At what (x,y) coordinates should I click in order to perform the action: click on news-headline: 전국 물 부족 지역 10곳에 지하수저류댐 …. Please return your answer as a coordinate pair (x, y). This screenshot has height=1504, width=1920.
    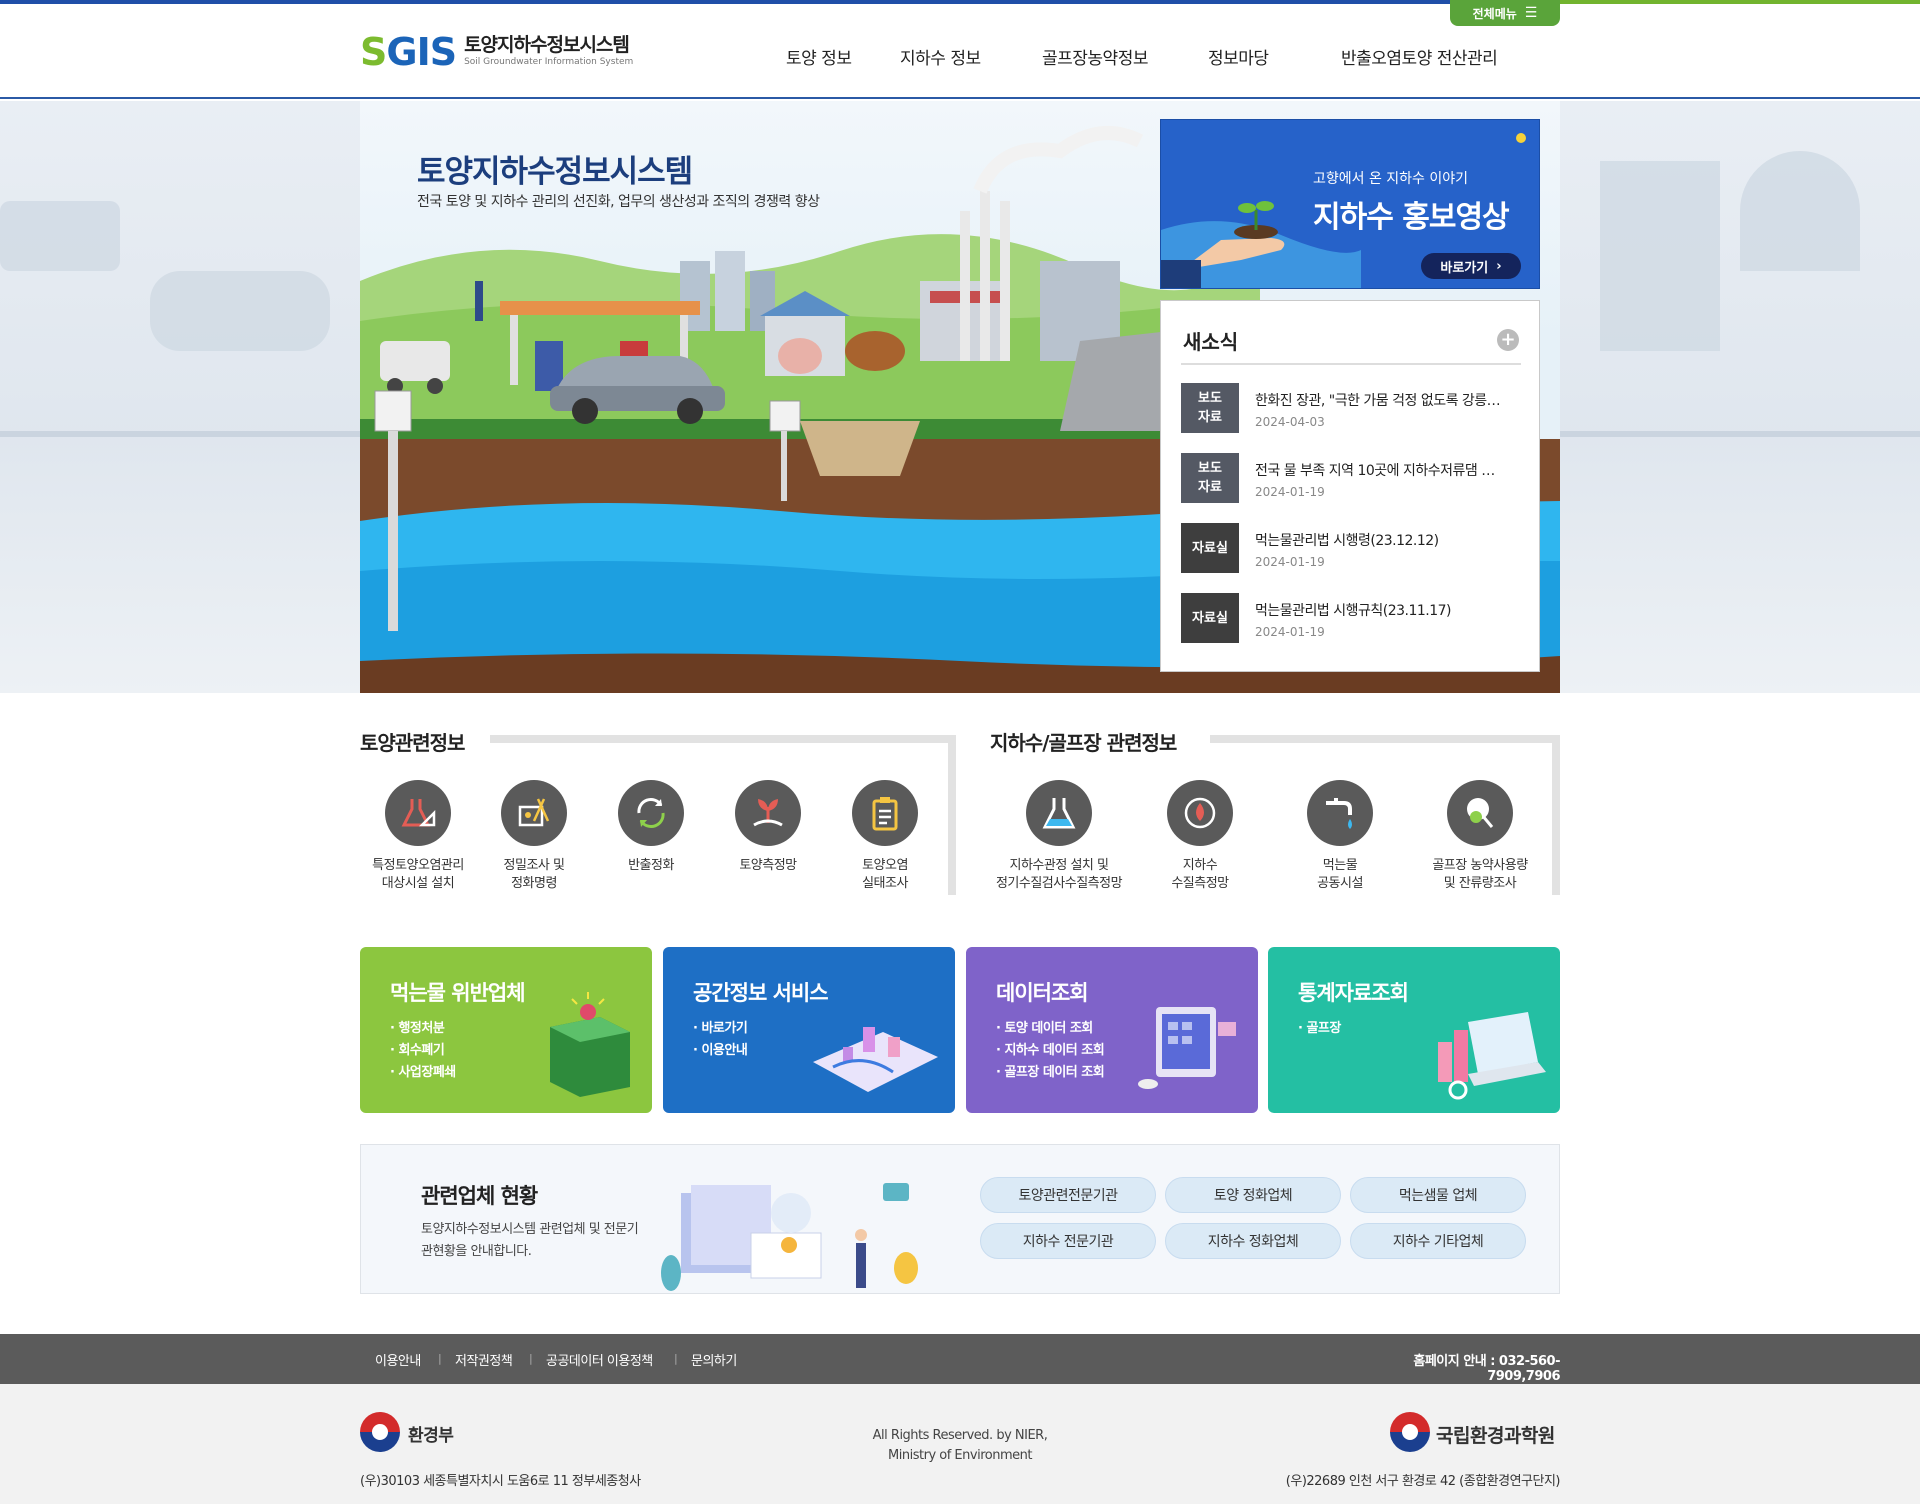
    Looking at the image, I should click on (1388, 470).